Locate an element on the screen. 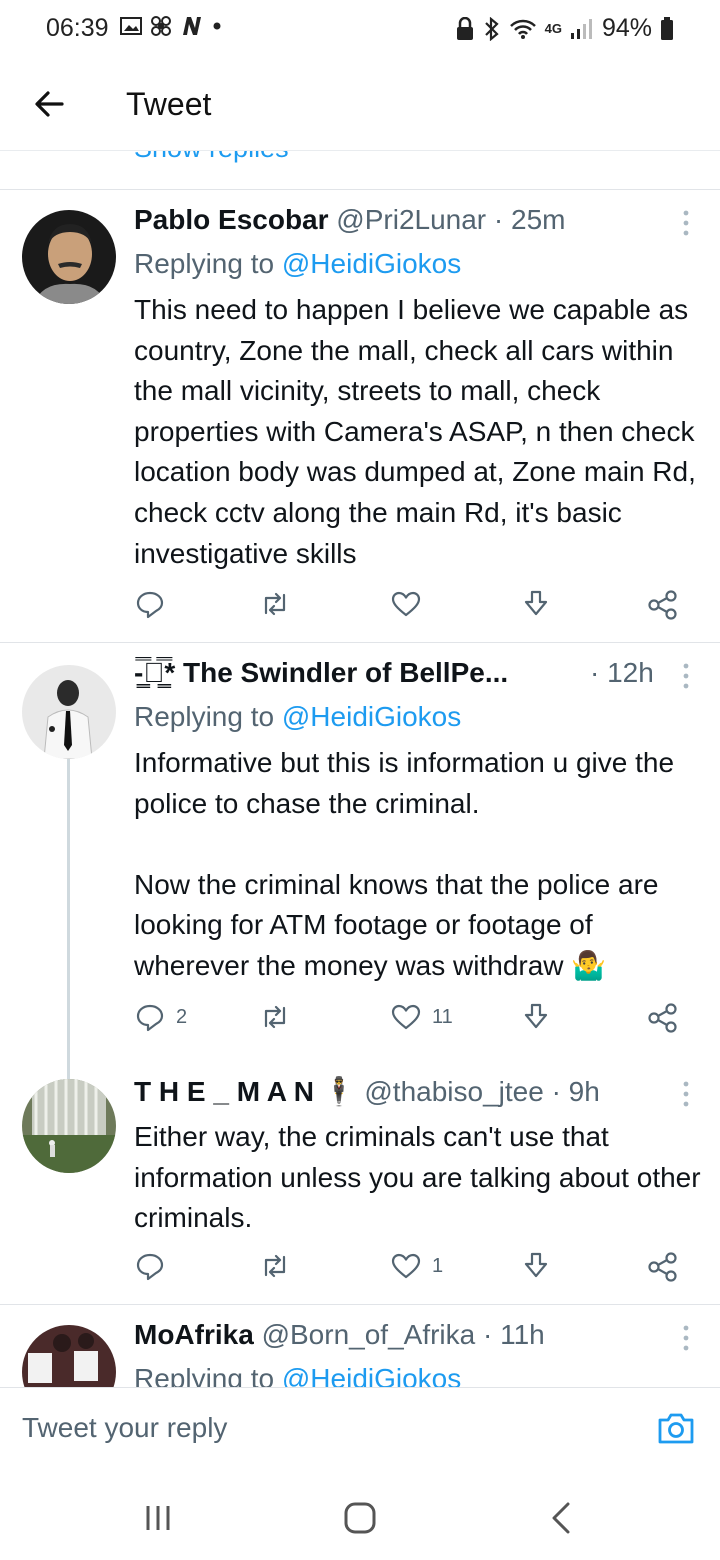 The height and width of the screenshot is (1560, 720). back-button is located at coordinates (50, 104).